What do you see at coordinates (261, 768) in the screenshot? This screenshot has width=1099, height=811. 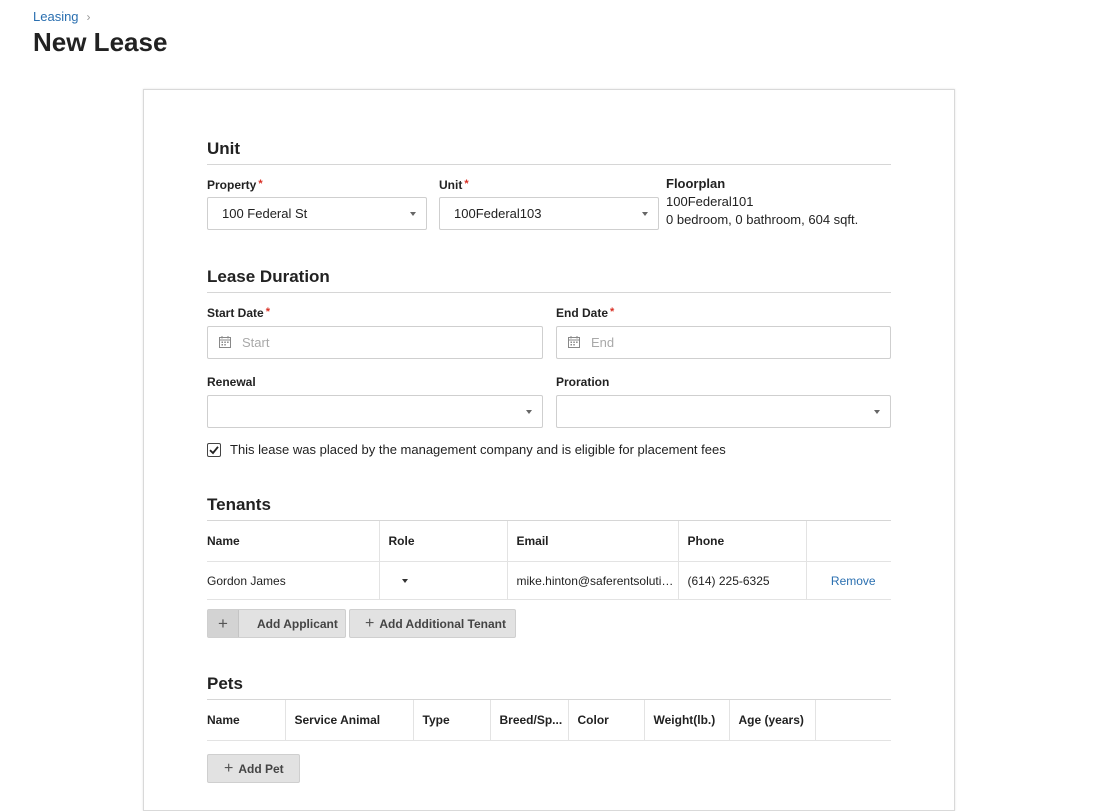 I see `add-pet-label: Add Pet` at bounding box center [261, 768].